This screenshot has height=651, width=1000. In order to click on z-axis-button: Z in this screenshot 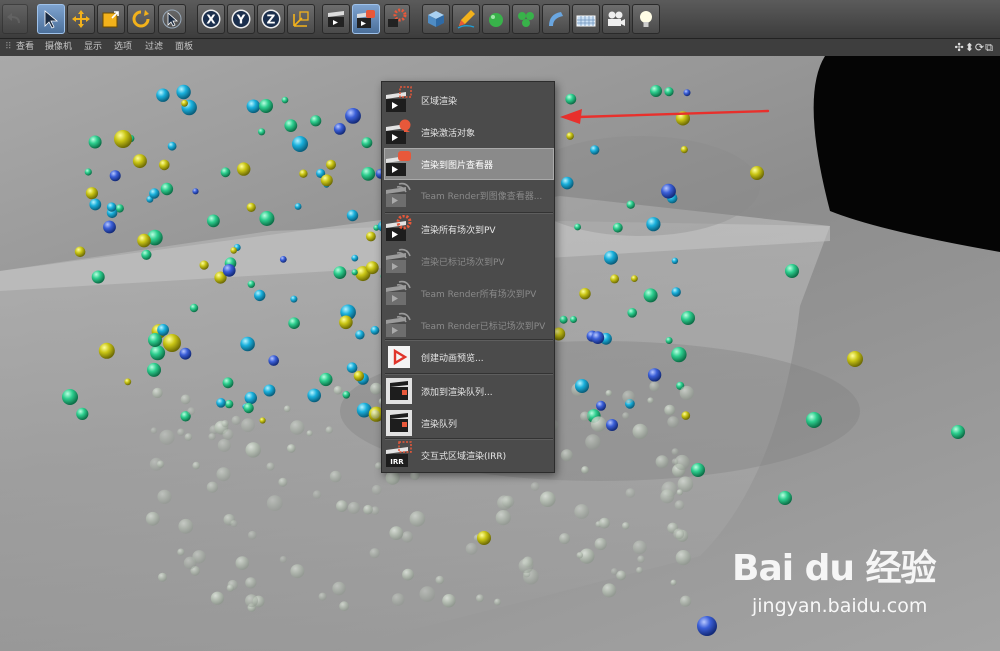, I will do `click(271, 19)`.